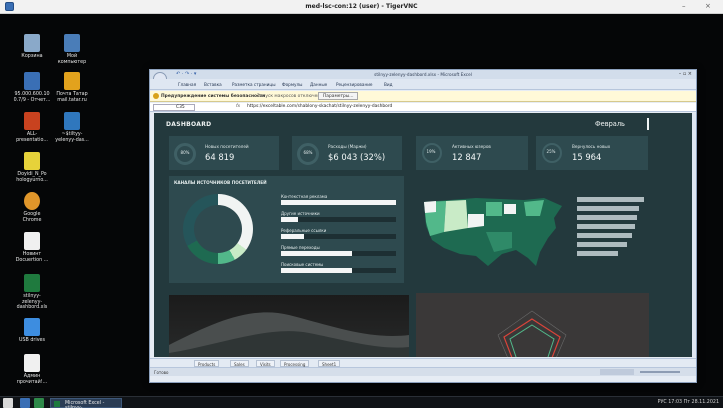 This screenshot has width=723, height=408. What do you see at coordinates (532, 340) in the screenshot?
I see `radar-series-green` at bounding box center [532, 340].